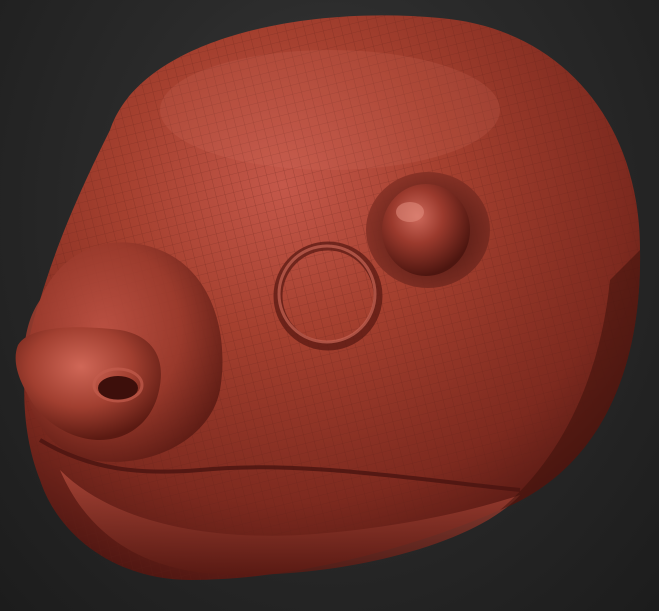  I want to click on eye, so click(426, 230).